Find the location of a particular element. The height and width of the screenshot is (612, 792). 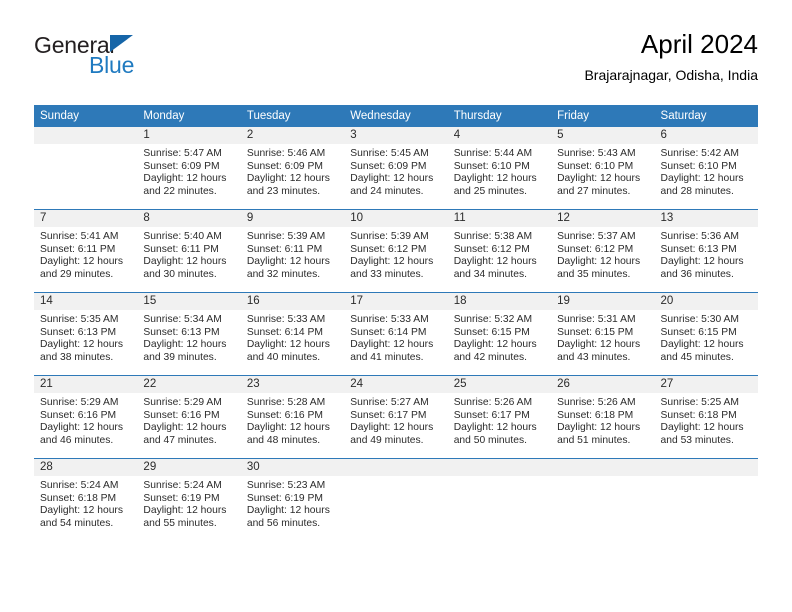

daylight-text-line2: and 55 minutes. is located at coordinates (180, 523).